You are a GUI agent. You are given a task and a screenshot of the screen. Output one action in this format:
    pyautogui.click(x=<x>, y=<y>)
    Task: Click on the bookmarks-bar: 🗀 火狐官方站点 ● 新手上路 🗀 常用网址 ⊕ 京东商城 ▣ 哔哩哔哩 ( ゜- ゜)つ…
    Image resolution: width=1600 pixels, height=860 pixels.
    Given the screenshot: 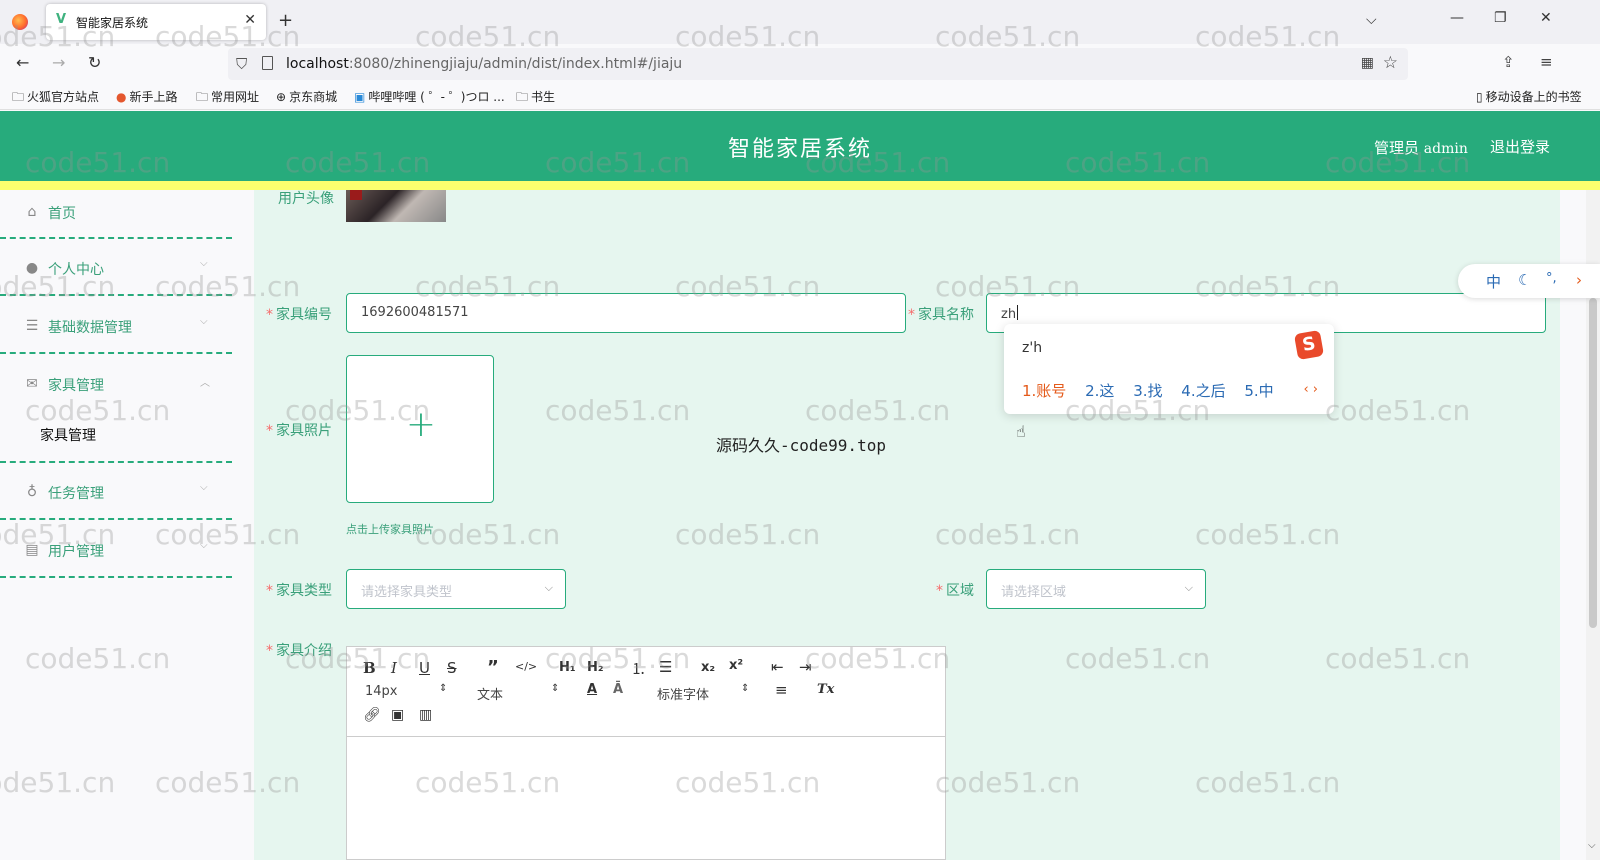 What is the action you would take?
    pyautogui.click(x=800, y=97)
    